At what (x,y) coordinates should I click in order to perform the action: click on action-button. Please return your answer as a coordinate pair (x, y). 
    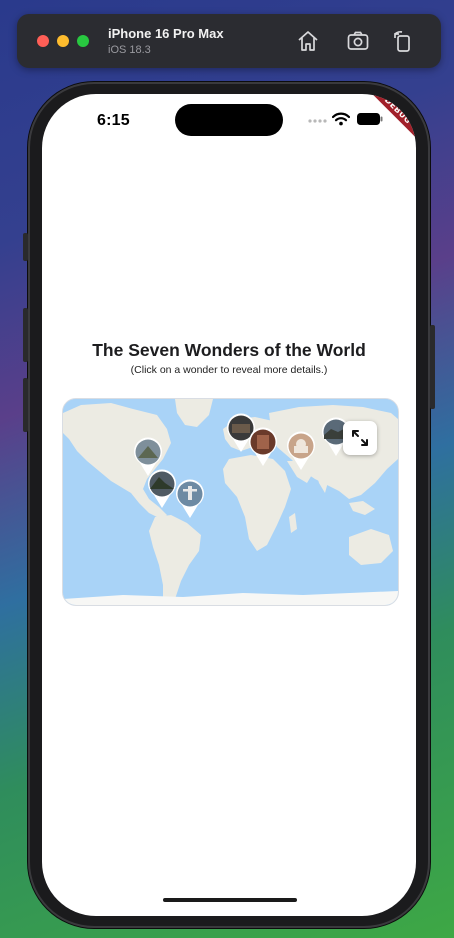
    Looking at the image, I should click on (25, 247).